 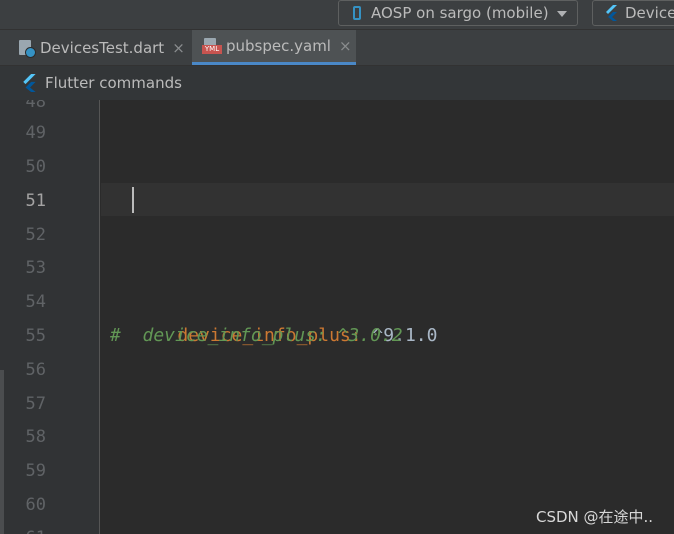 I want to click on line-number: 50, so click(x=35, y=167).